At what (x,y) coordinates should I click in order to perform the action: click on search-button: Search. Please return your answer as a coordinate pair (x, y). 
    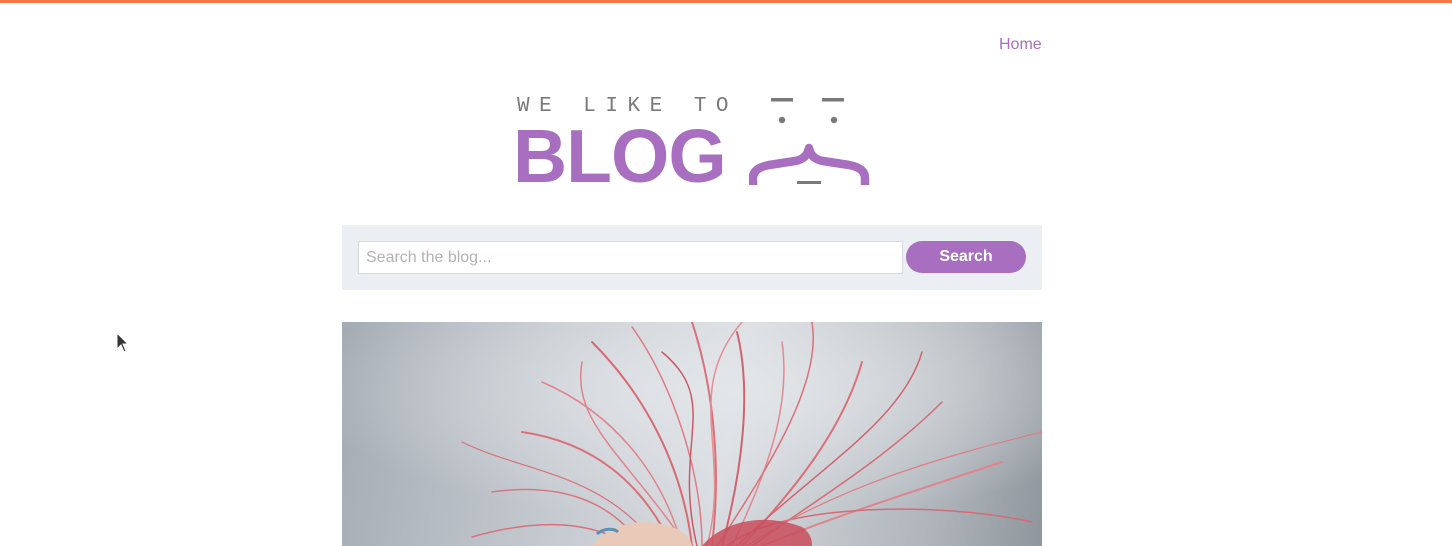
    Looking at the image, I should click on (966, 257).